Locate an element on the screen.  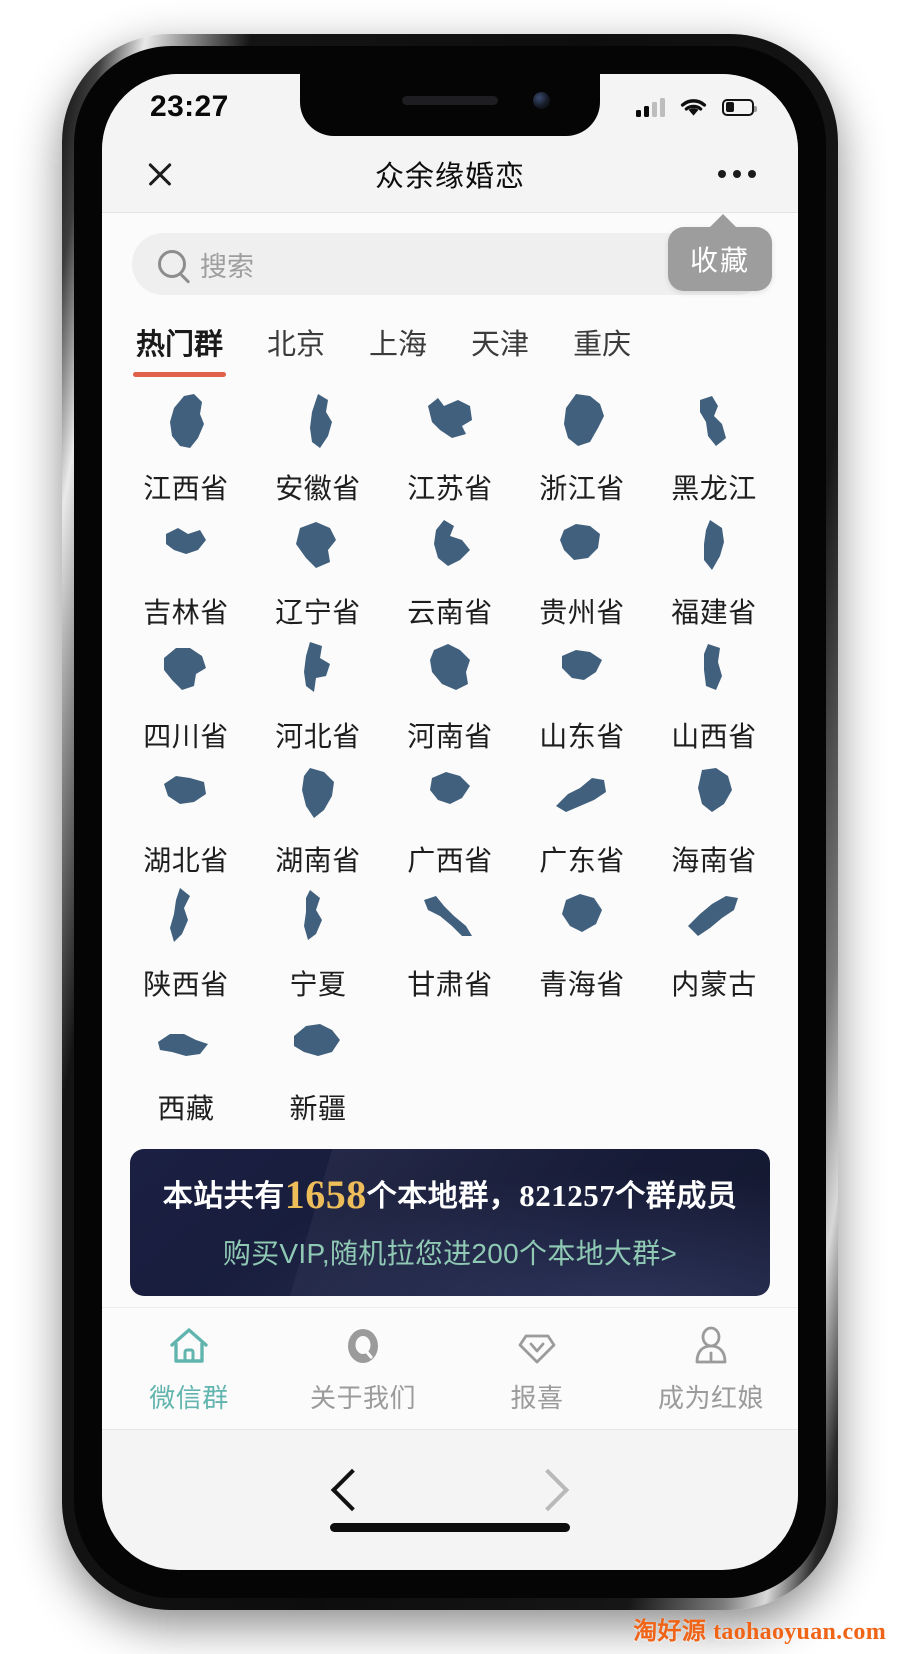
search-placeholder: 搜索 is located at coordinates (227, 266).